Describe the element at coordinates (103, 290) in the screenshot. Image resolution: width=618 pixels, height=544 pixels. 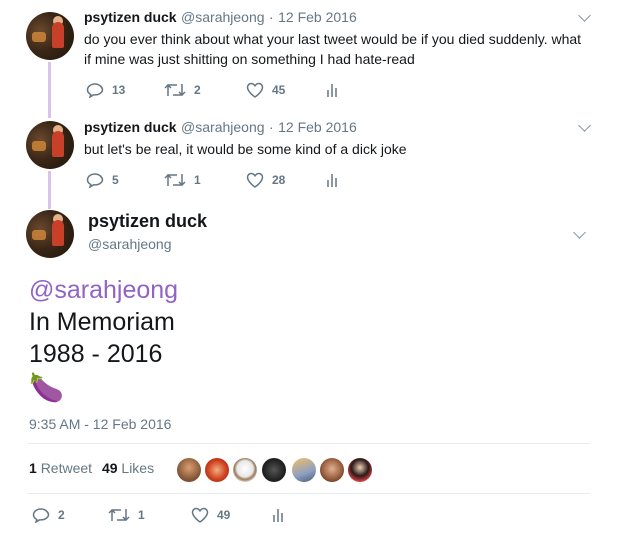
I see `mention-link: @sarahjeong` at that location.